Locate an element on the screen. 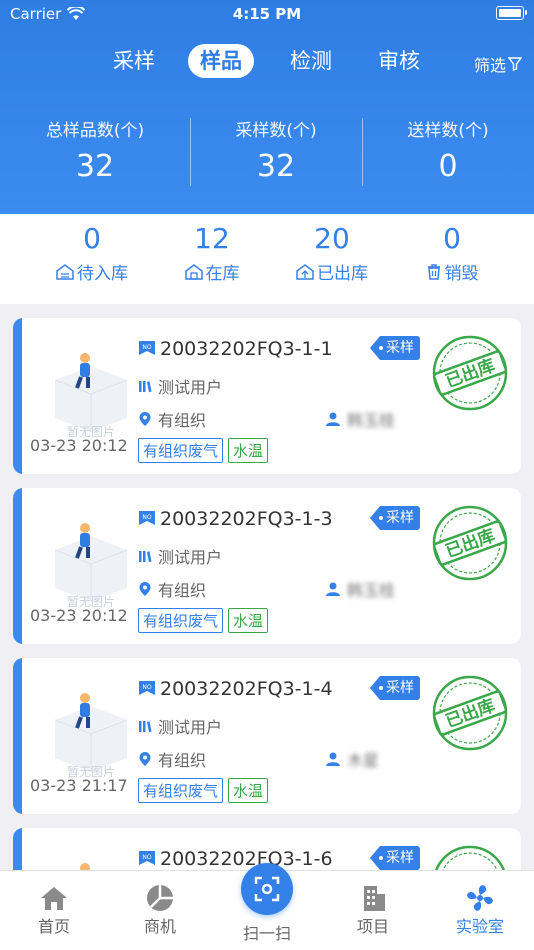 The height and width of the screenshot is (950, 534). building-icon is located at coordinates (374, 898).